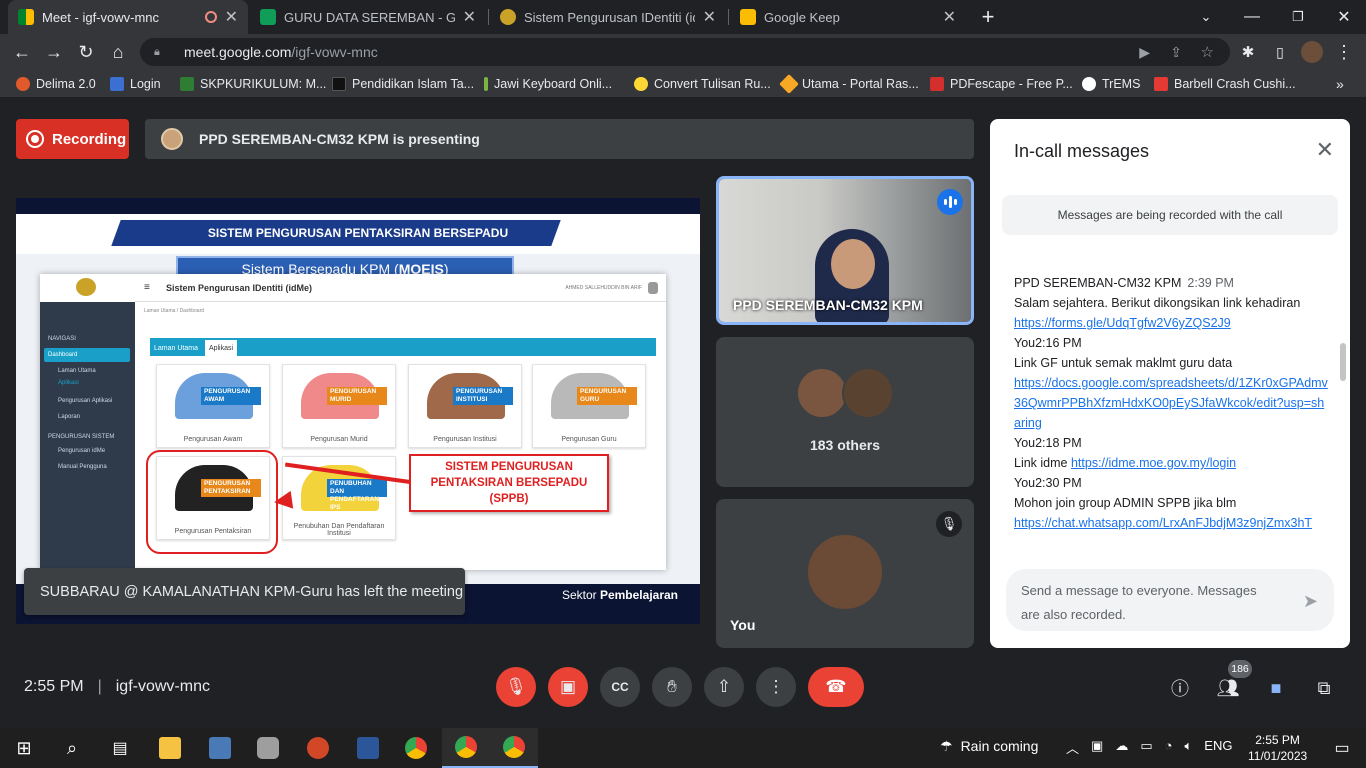 The width and height of the screenshot is (1366, 768). What do you see at coordinates (176, 348) in the screenshot?
I see `app-tab-laman-utama: Laman Utama` at bounding box center [176, 348].